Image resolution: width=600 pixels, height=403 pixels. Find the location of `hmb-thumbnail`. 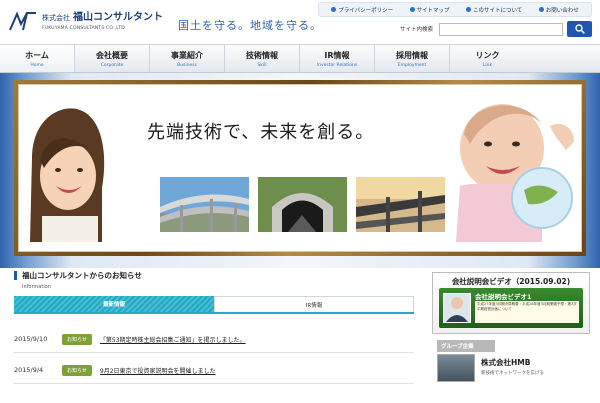

hmb-thumbnail is located at coordinates (456, 368).